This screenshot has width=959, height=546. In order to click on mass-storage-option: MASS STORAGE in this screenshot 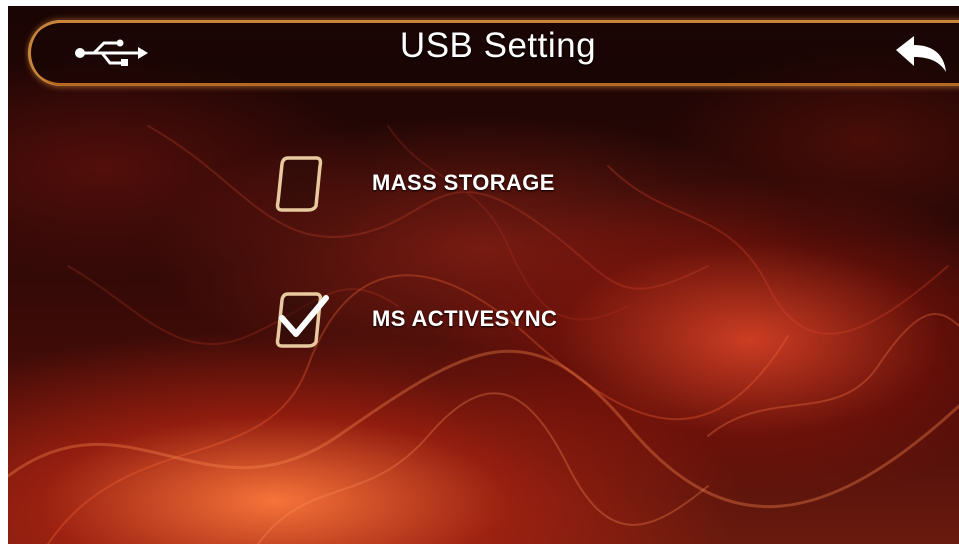, I will do `click(413, 183)`.